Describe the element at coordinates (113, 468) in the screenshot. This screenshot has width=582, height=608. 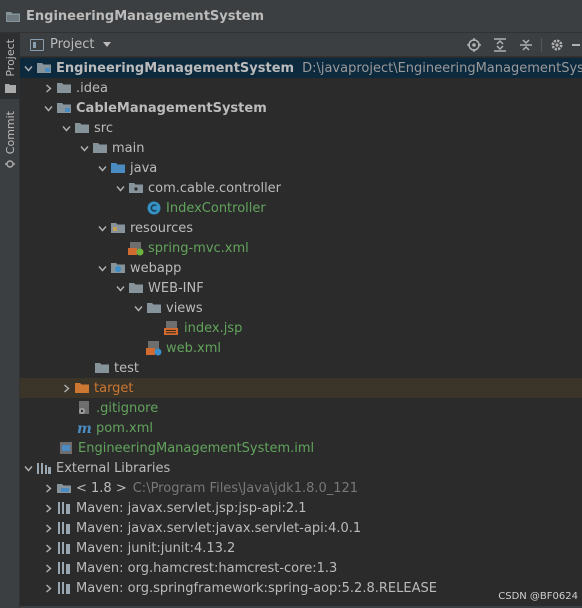
I see `external-libraries-label: External Libraries` at that location.